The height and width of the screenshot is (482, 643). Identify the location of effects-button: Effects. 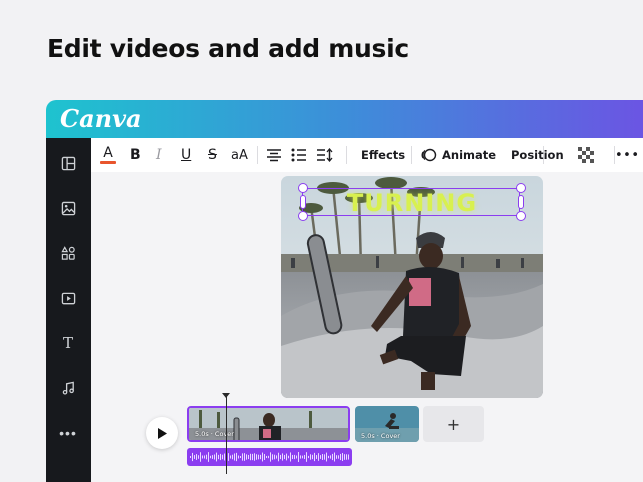
(383, 155).